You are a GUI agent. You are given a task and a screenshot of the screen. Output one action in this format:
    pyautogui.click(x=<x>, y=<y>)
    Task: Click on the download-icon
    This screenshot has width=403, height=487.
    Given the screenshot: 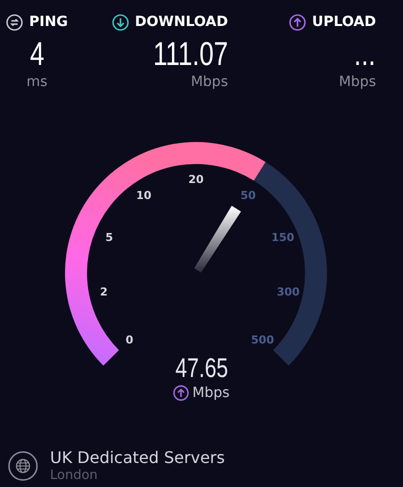 What is the action you would take?
    pyautogui.click(x=120, y=22)
    